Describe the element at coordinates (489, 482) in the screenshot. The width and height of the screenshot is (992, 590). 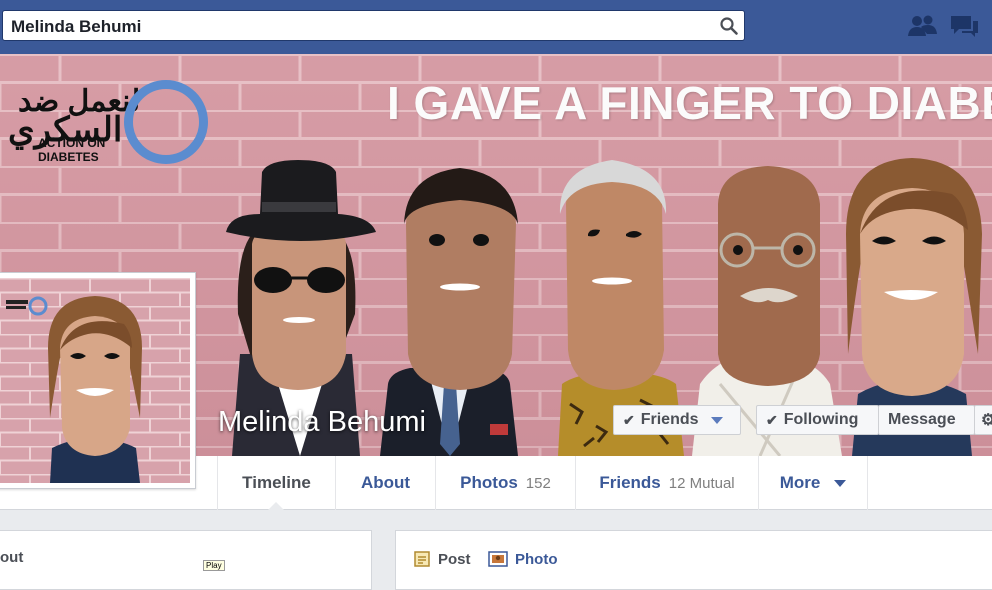
I see `tab-label: Photos` at that location.